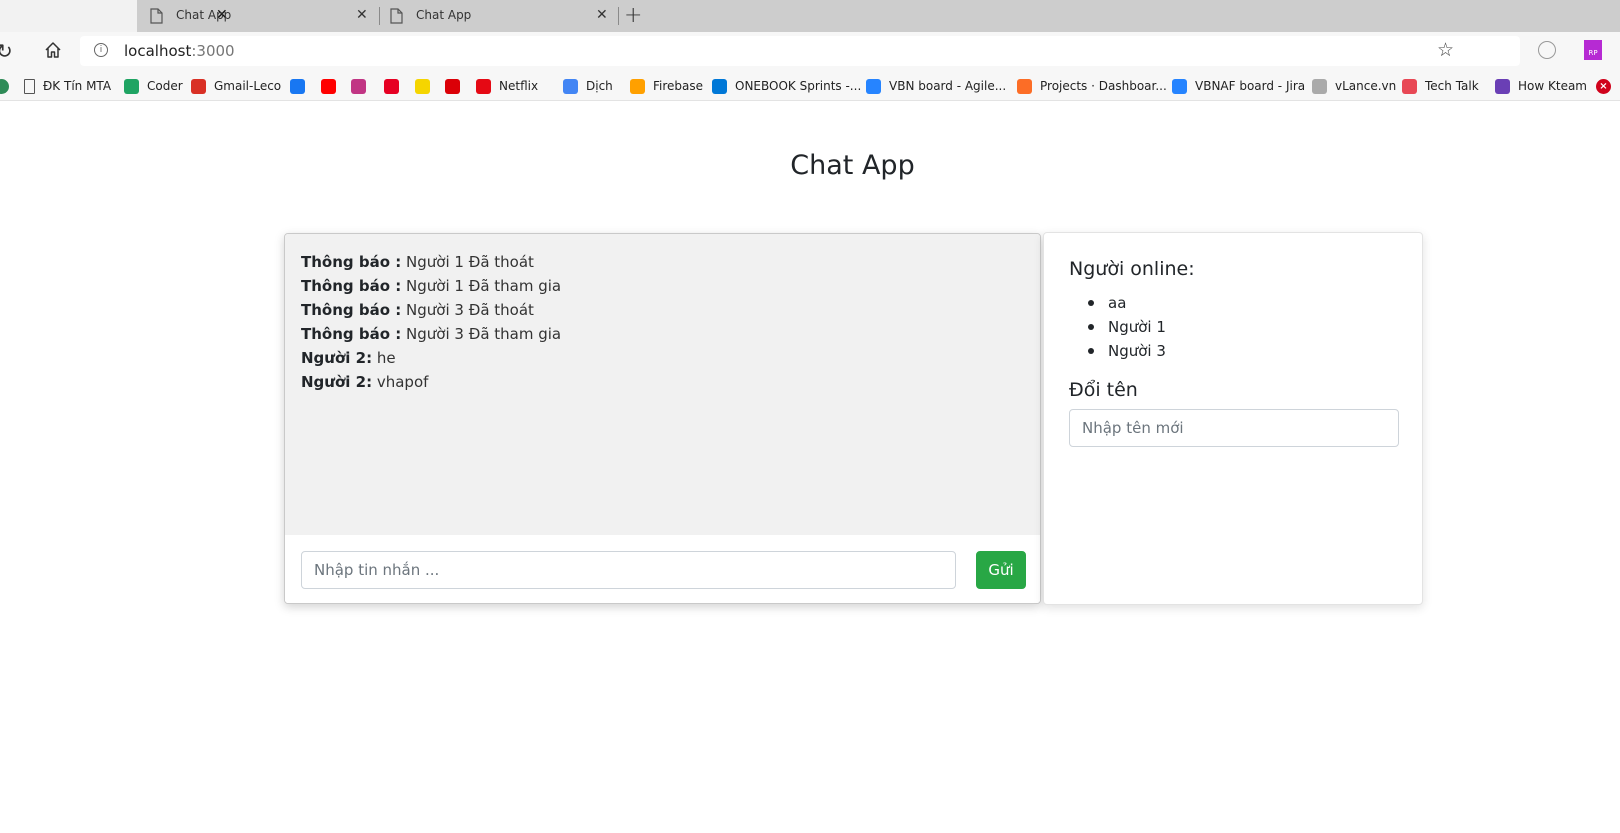  Describe the element at coordinates (1179, 86) in the screenshot. I see `jira-icon` at that location.